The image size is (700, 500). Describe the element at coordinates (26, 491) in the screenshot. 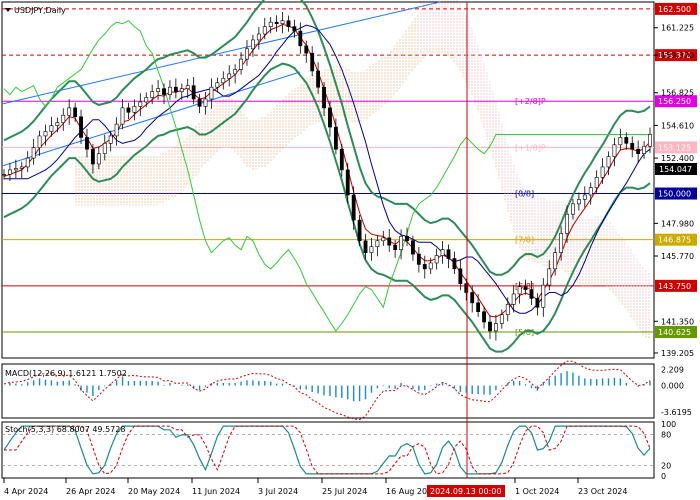

I see `time-tick-label-0: 4 Apr 2024` at that location.